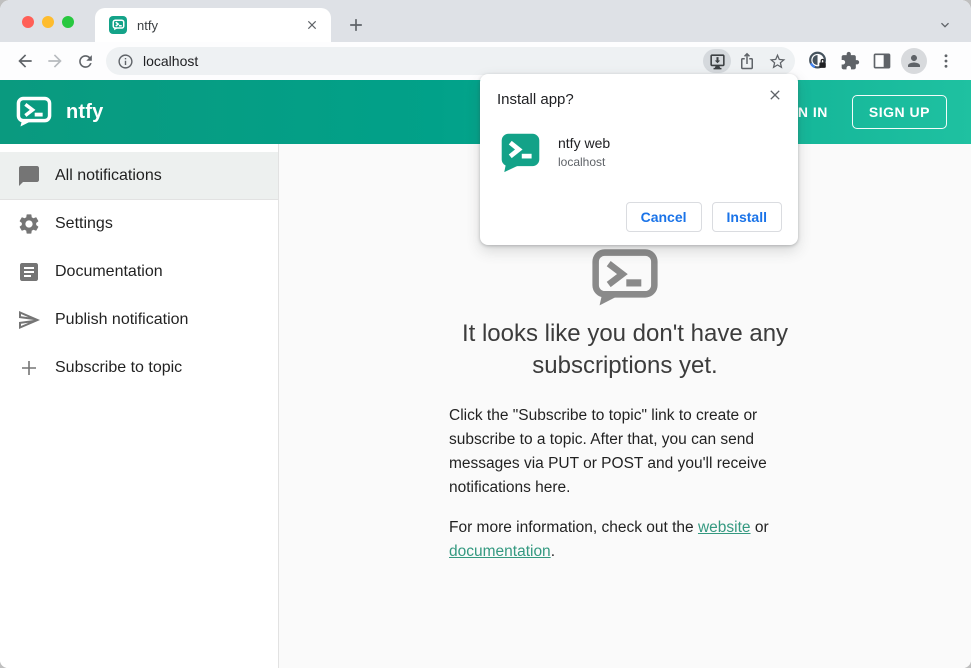  Describe the element at coordinates (717, 61) in the screenshot. I see `install-app-icon` at that location.